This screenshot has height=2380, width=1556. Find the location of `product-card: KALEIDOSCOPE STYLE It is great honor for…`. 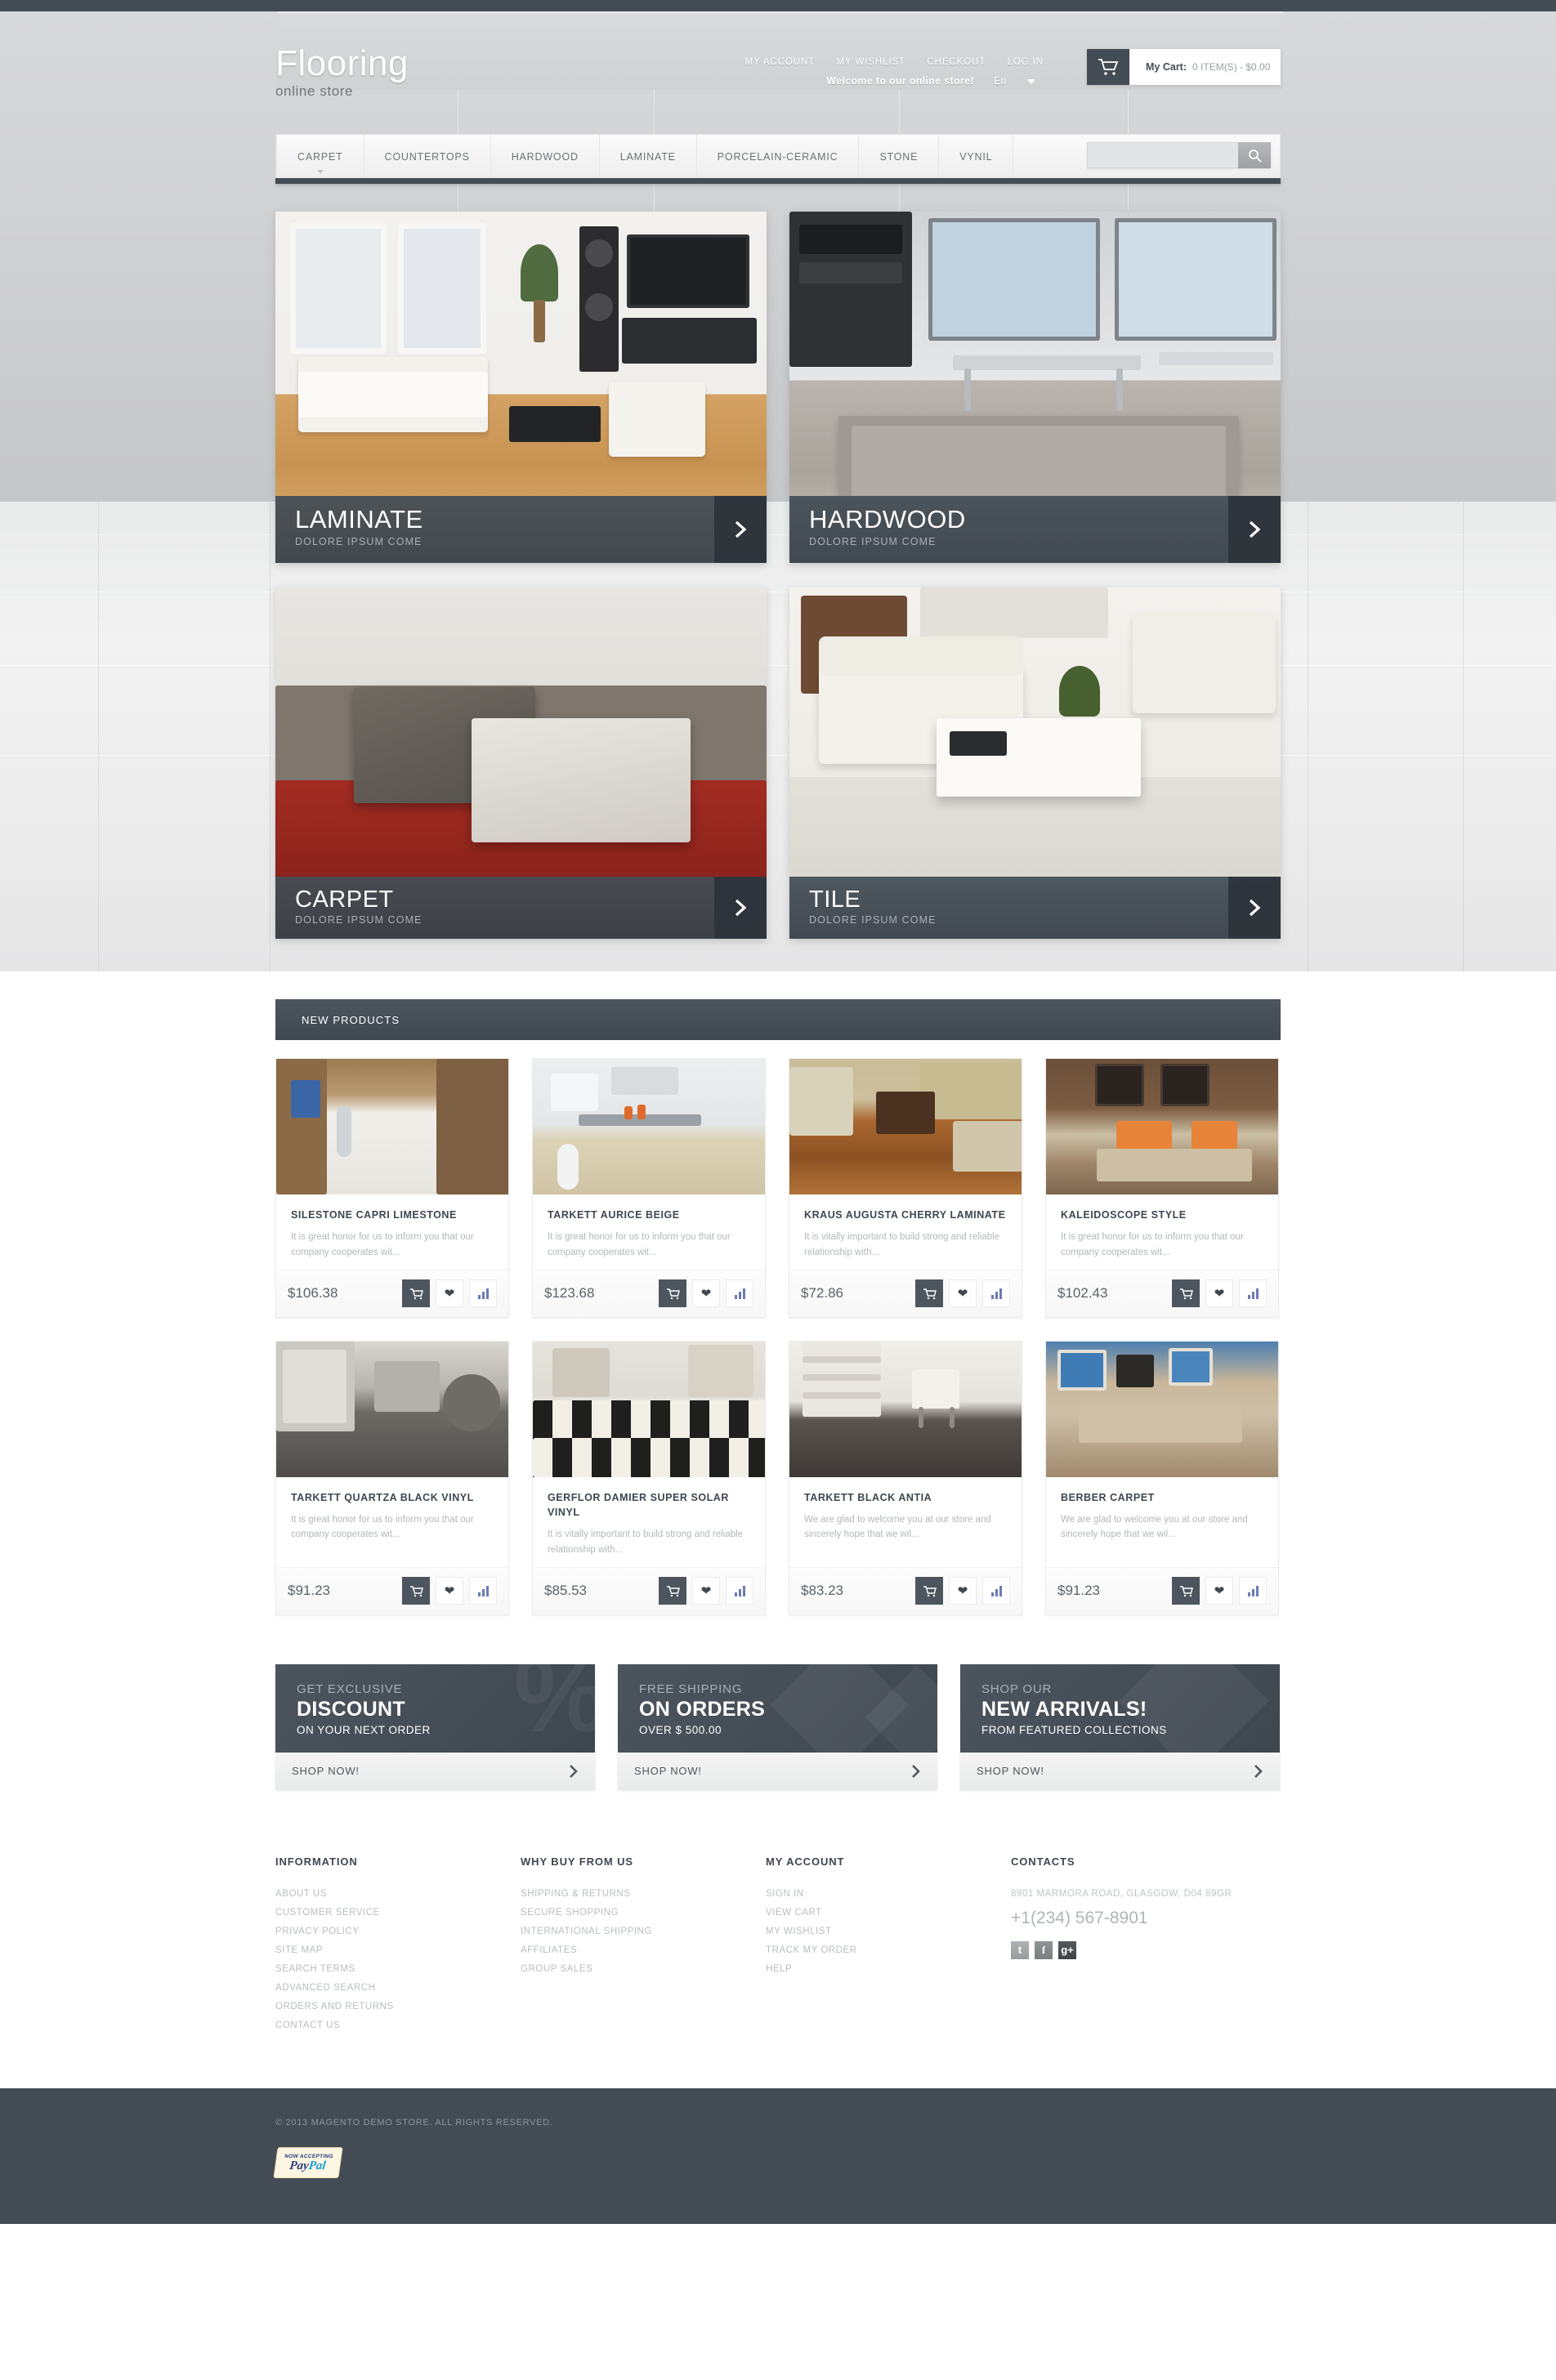

product-card: KALEIDOSCOPE STYLE It is great honor for… is located at coordinates (1162, 1188).